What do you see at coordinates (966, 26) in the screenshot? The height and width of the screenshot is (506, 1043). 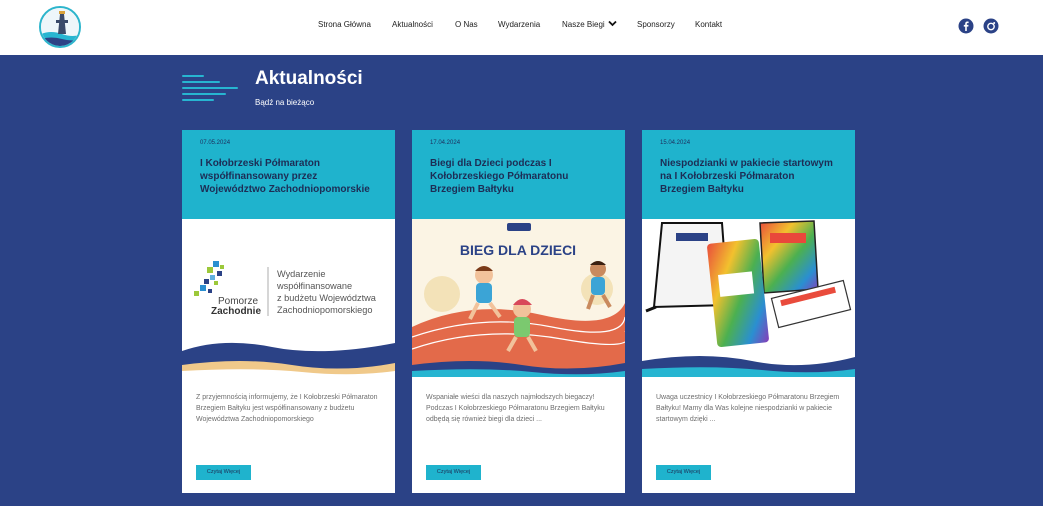 I see `facebook-icon` at bounding box center [966, 26].